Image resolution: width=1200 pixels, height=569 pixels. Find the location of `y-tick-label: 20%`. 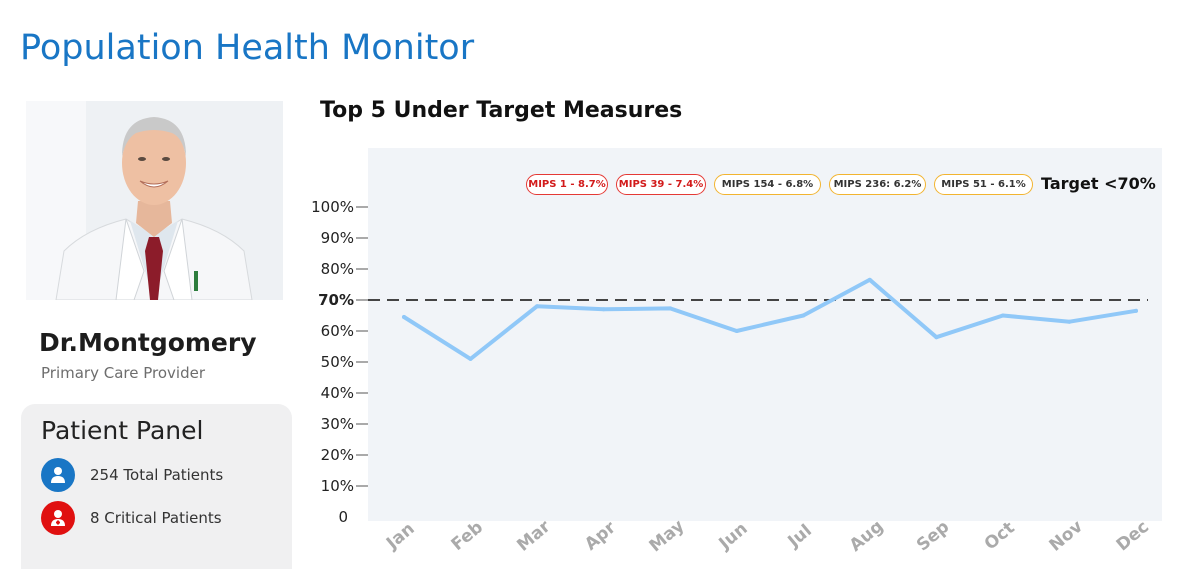

y-tick-label: 20% is located at coordinates (337, 455).